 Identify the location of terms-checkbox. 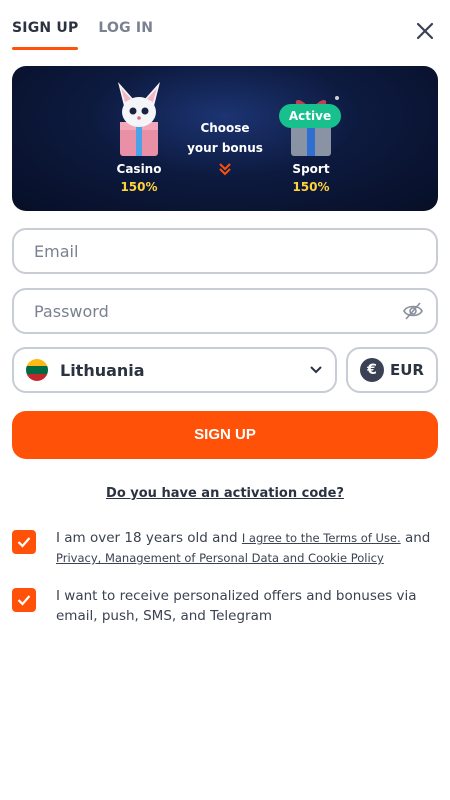
(24, 542).